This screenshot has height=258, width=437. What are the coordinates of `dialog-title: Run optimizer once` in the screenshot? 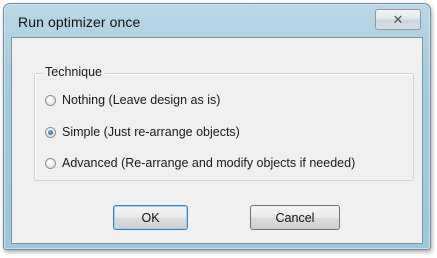 It's located at (79, 22).